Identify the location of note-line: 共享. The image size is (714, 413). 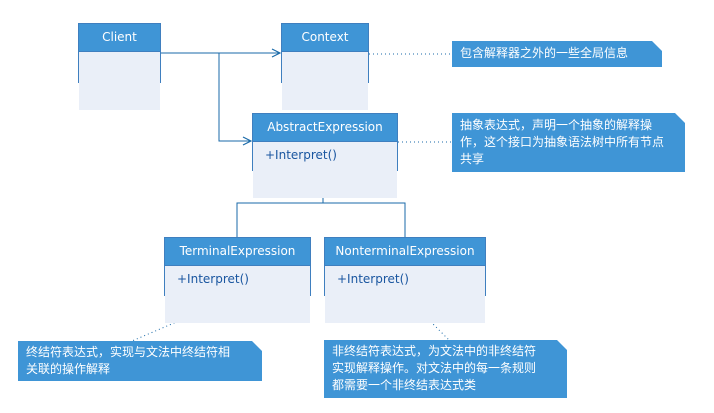
(472, 159).